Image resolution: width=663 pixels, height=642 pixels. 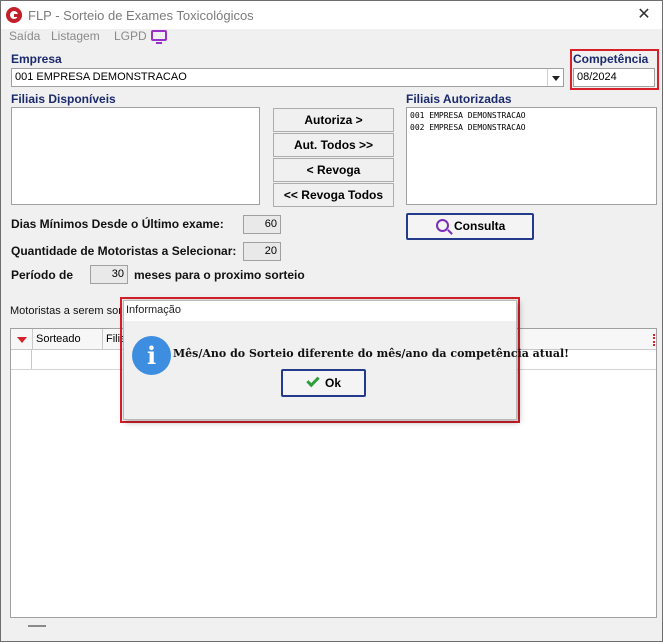 What do you see at coordinates (21, 359) in the screenshot?
I see `row-selector` at bounding box center [21, 359].